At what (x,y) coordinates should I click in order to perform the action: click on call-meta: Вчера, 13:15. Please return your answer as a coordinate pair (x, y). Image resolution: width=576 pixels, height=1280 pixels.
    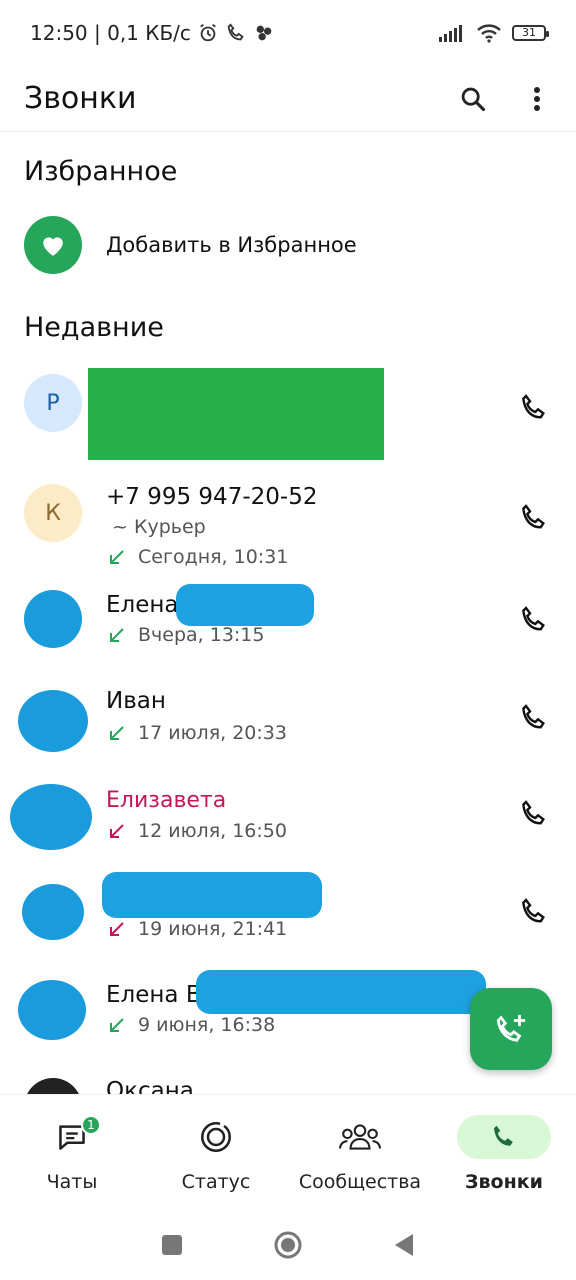
    Looking at the image, I should click on (186, 635).